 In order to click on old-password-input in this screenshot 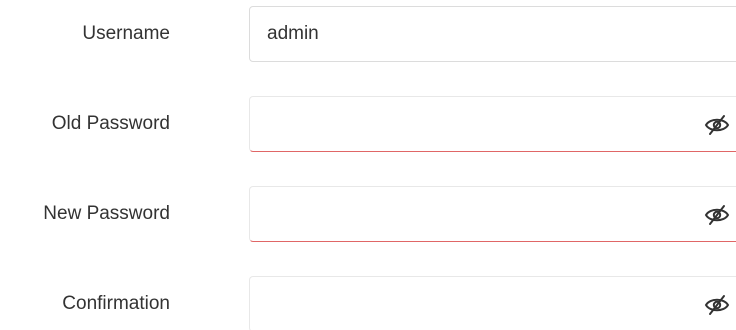, I will do `click(493, 124)`.